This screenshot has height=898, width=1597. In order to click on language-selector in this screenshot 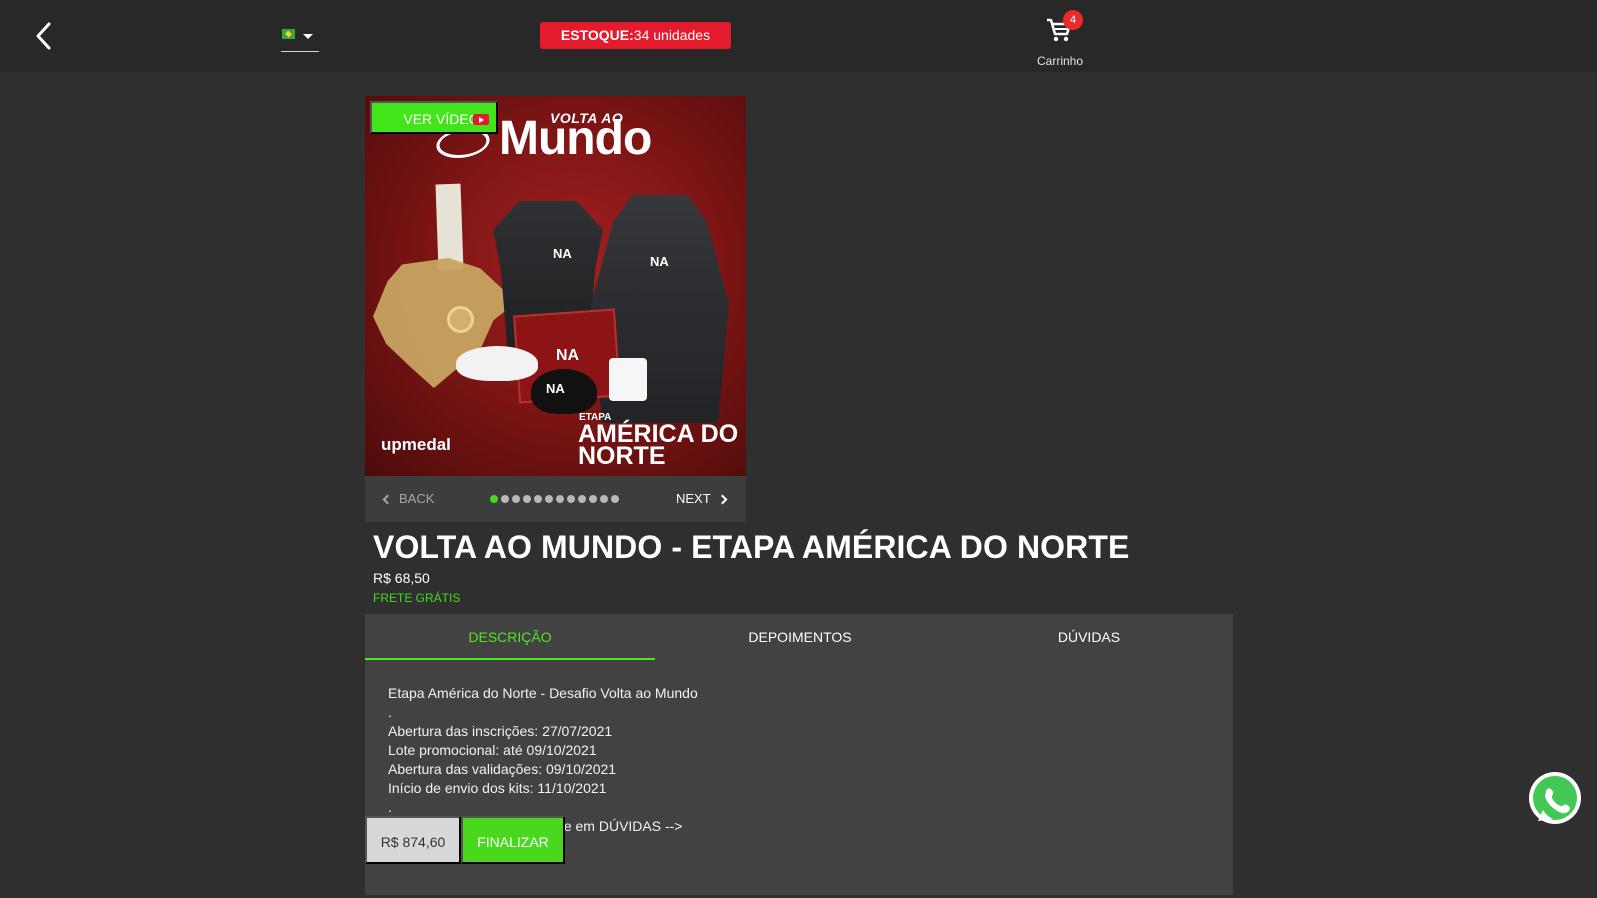, I will do `click(300, 38)`.